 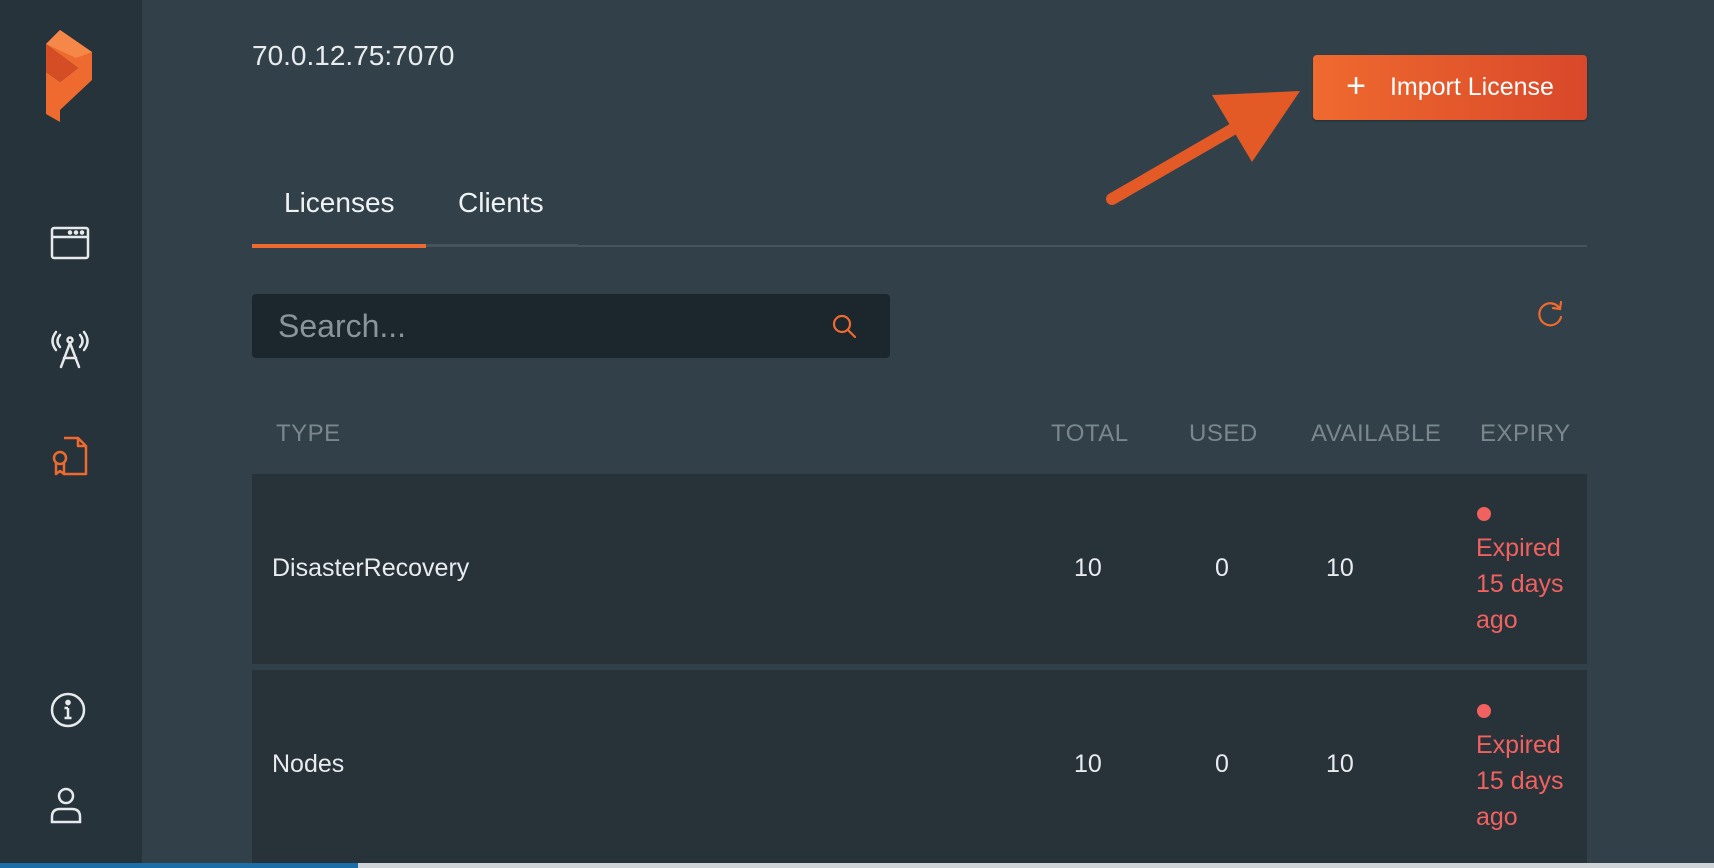 I want to click on plus-icon: +, so click(x=1356, y=85).